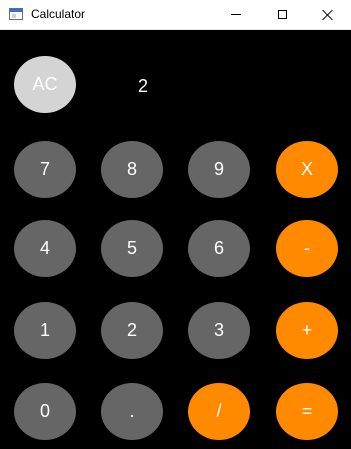 This screenshot has height=449, width=351. Describe the element at coordinates (45, 248) in the screenshot. I see `digit-4-button: 4` at that location.